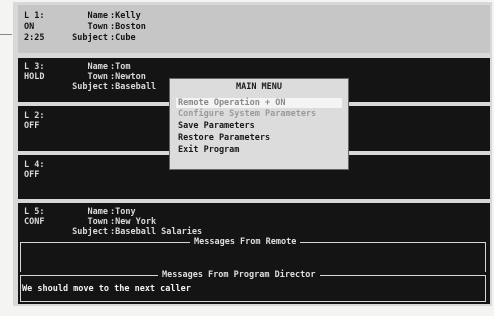 The height and width of the screenshot is (316, 494). Describe the element at coordinates (34, 77) in the screenshot. I see `line-status: HOLD` at that location.